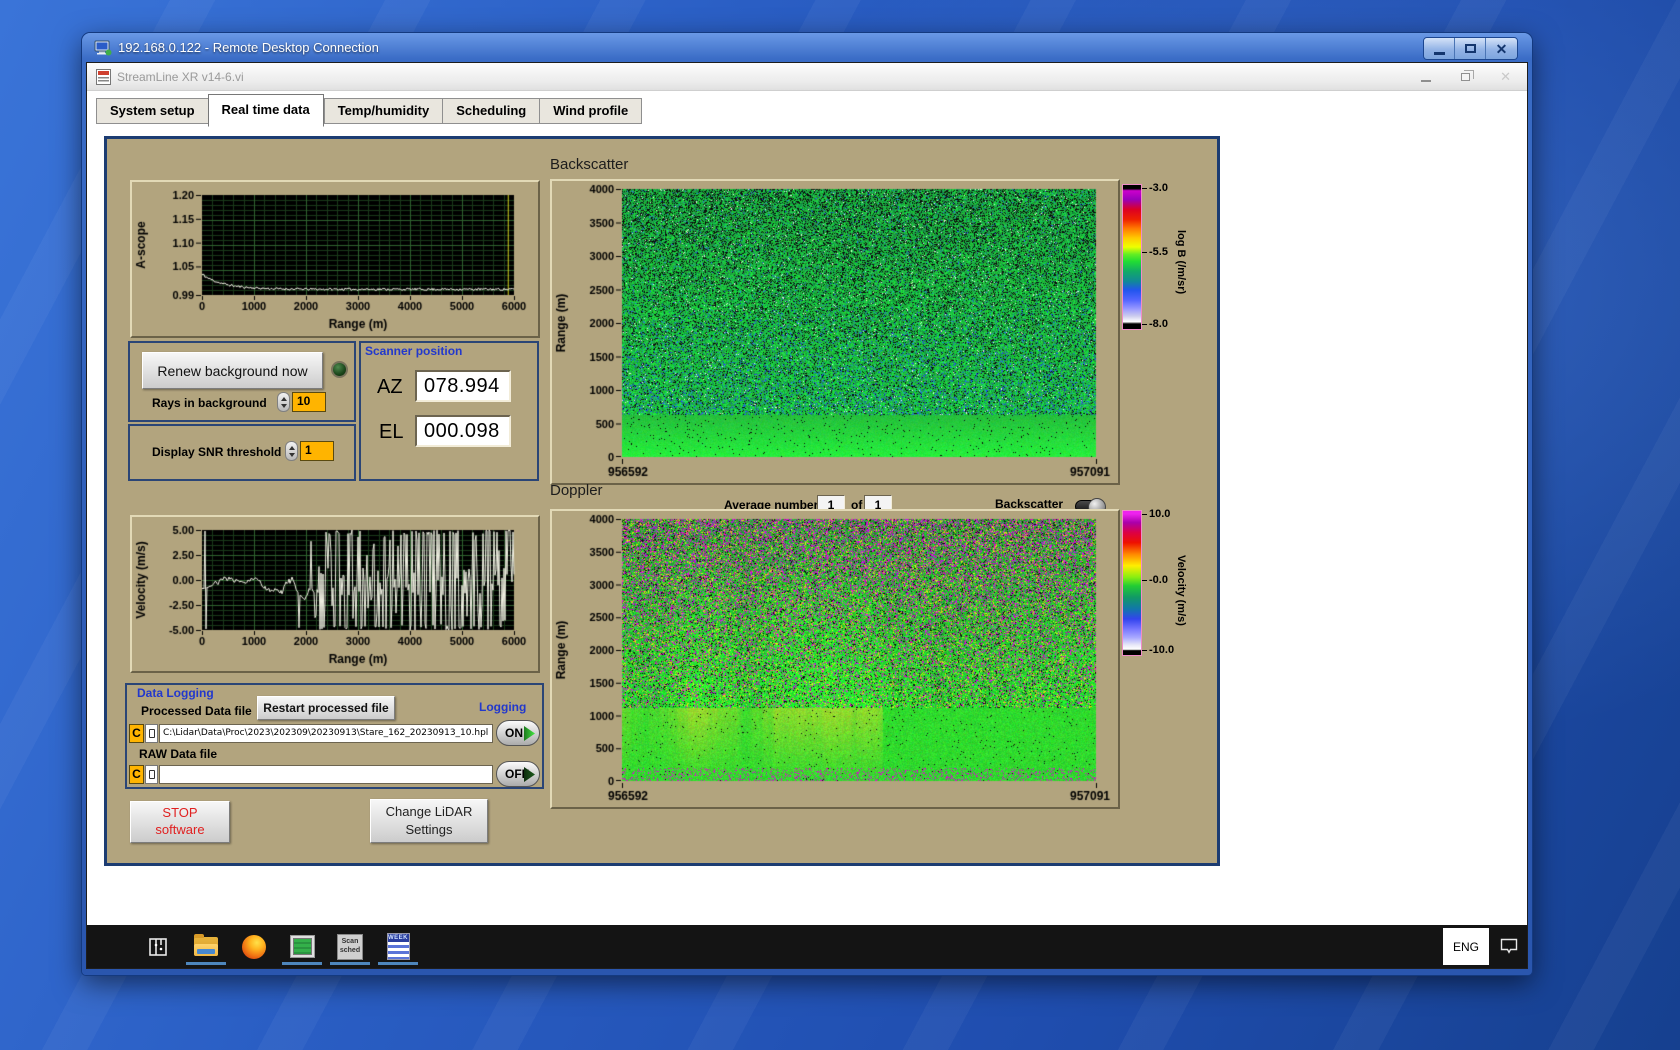 This screenshot has width=1680, height=1050. I want to click on ascope-graph, so click(335, 259).